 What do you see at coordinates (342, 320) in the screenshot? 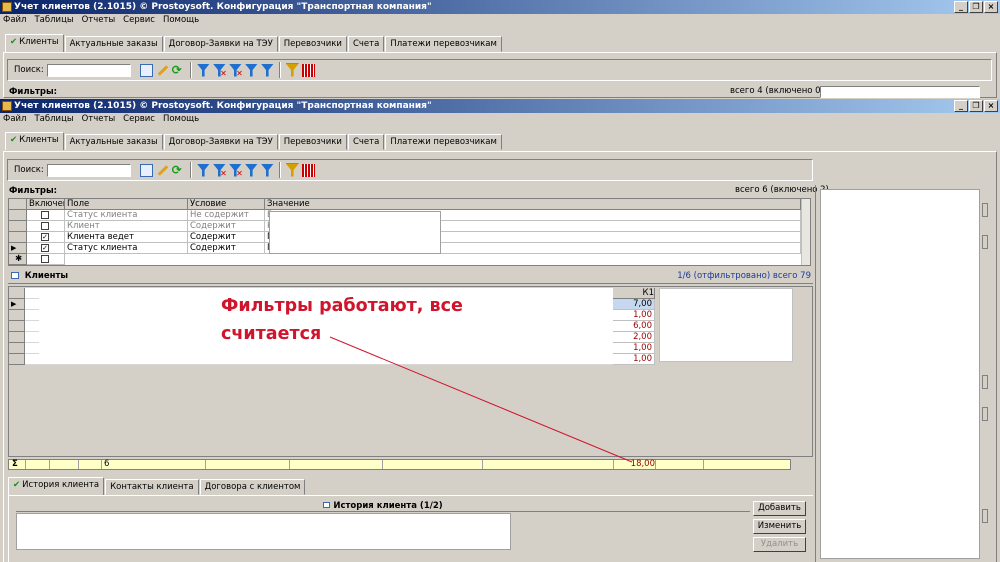
I see `annotation-text: Фильтры работают, все считается` at bounding box center [342, 320].